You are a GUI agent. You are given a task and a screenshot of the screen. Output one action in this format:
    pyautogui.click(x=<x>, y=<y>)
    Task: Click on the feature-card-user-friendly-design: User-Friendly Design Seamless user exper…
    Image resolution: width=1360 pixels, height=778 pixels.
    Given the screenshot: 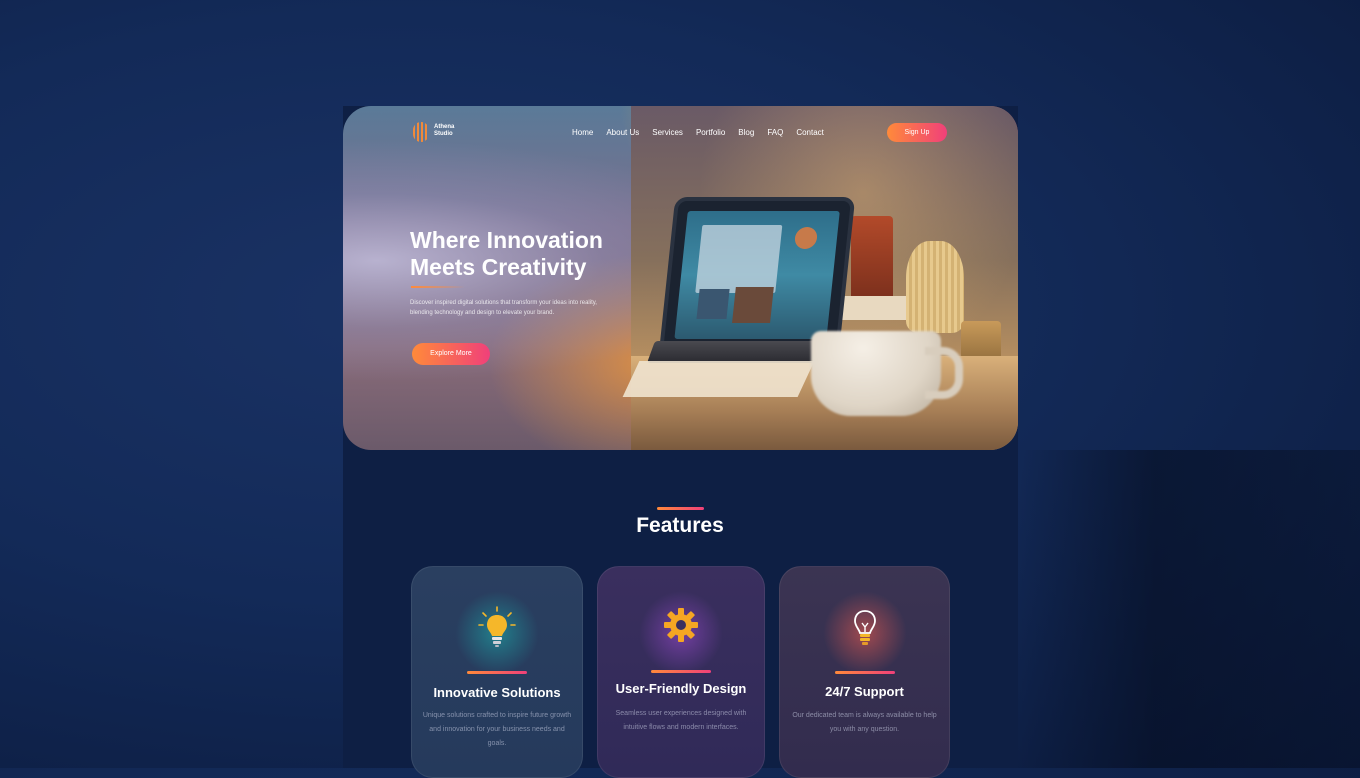 What is the action you would take?
    pyautogui.click(x=681, y=672)
    